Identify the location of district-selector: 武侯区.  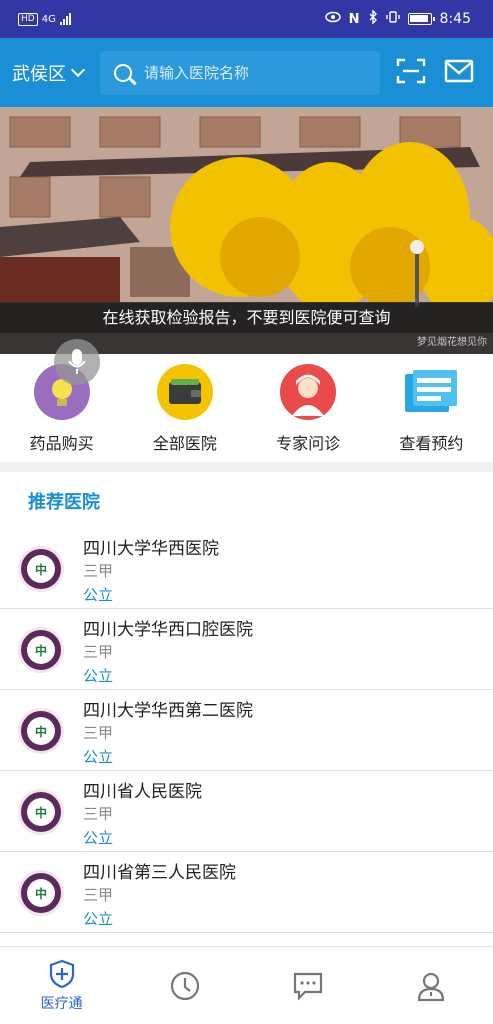
(56, 73).